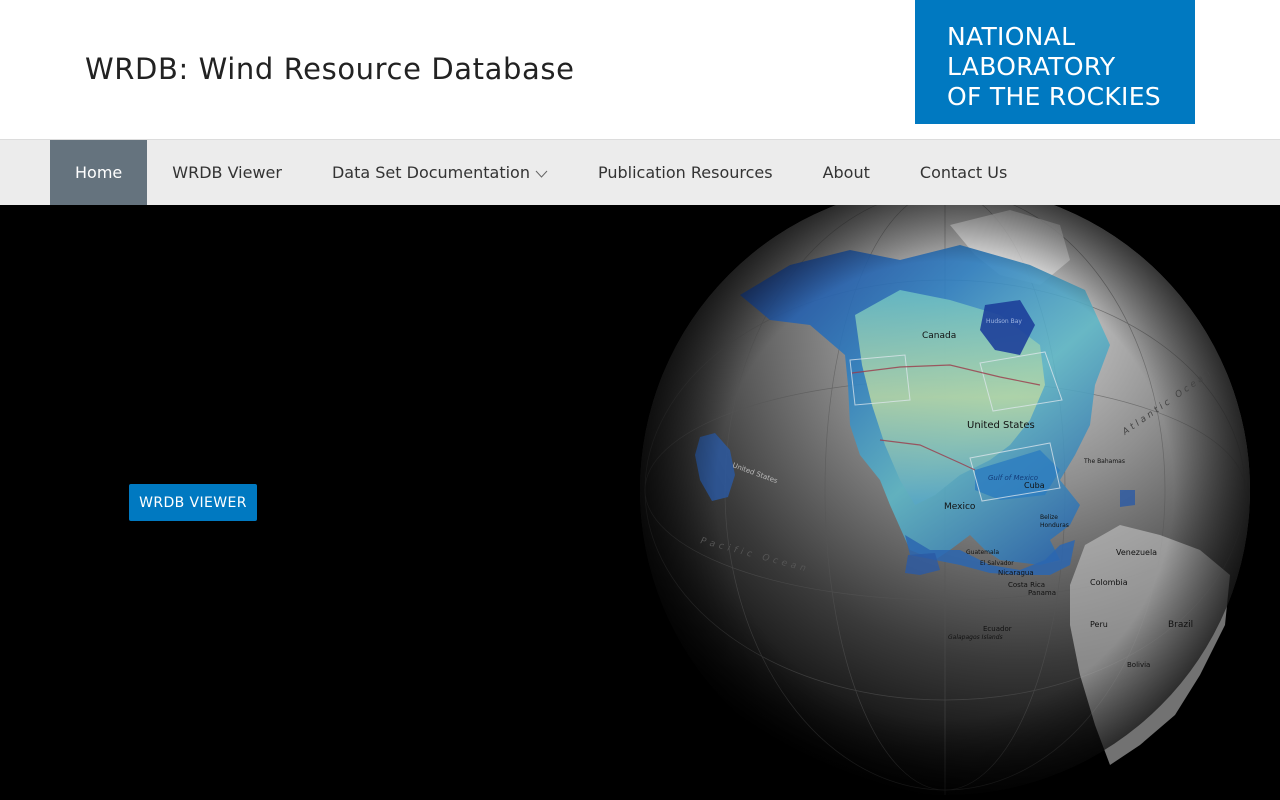 The height and width of the screenshot is (800, 1280). I want to click on map-label-united-states: United States, so click(1001, 425).